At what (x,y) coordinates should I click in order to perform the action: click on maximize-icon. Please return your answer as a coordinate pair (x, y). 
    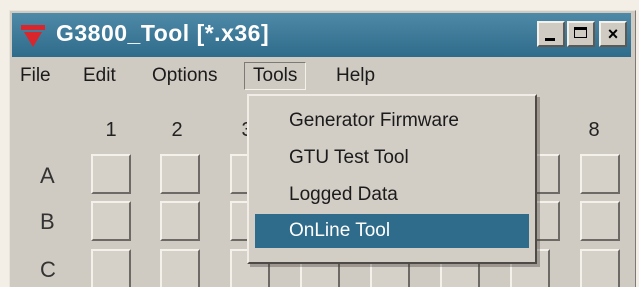
    Looking at the image, I should click on (580, 32).